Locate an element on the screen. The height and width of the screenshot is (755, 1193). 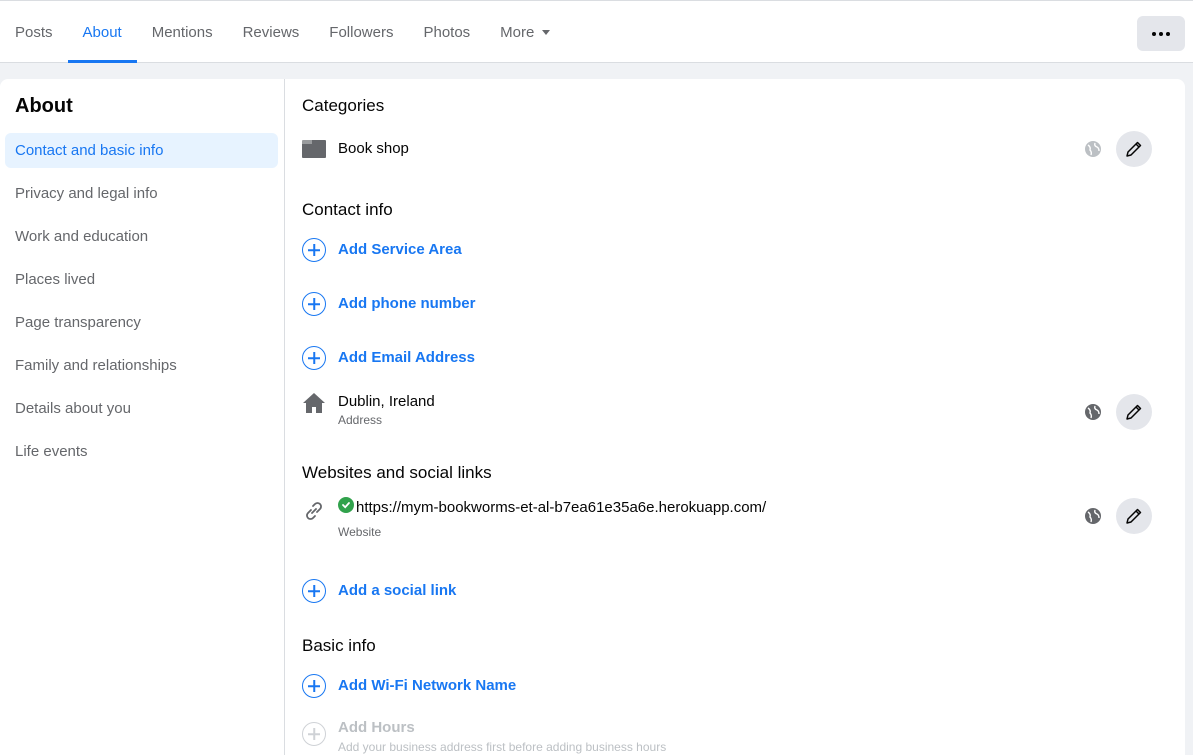
address-value: Dublin, Ireland is located at coordinates (386, 401).